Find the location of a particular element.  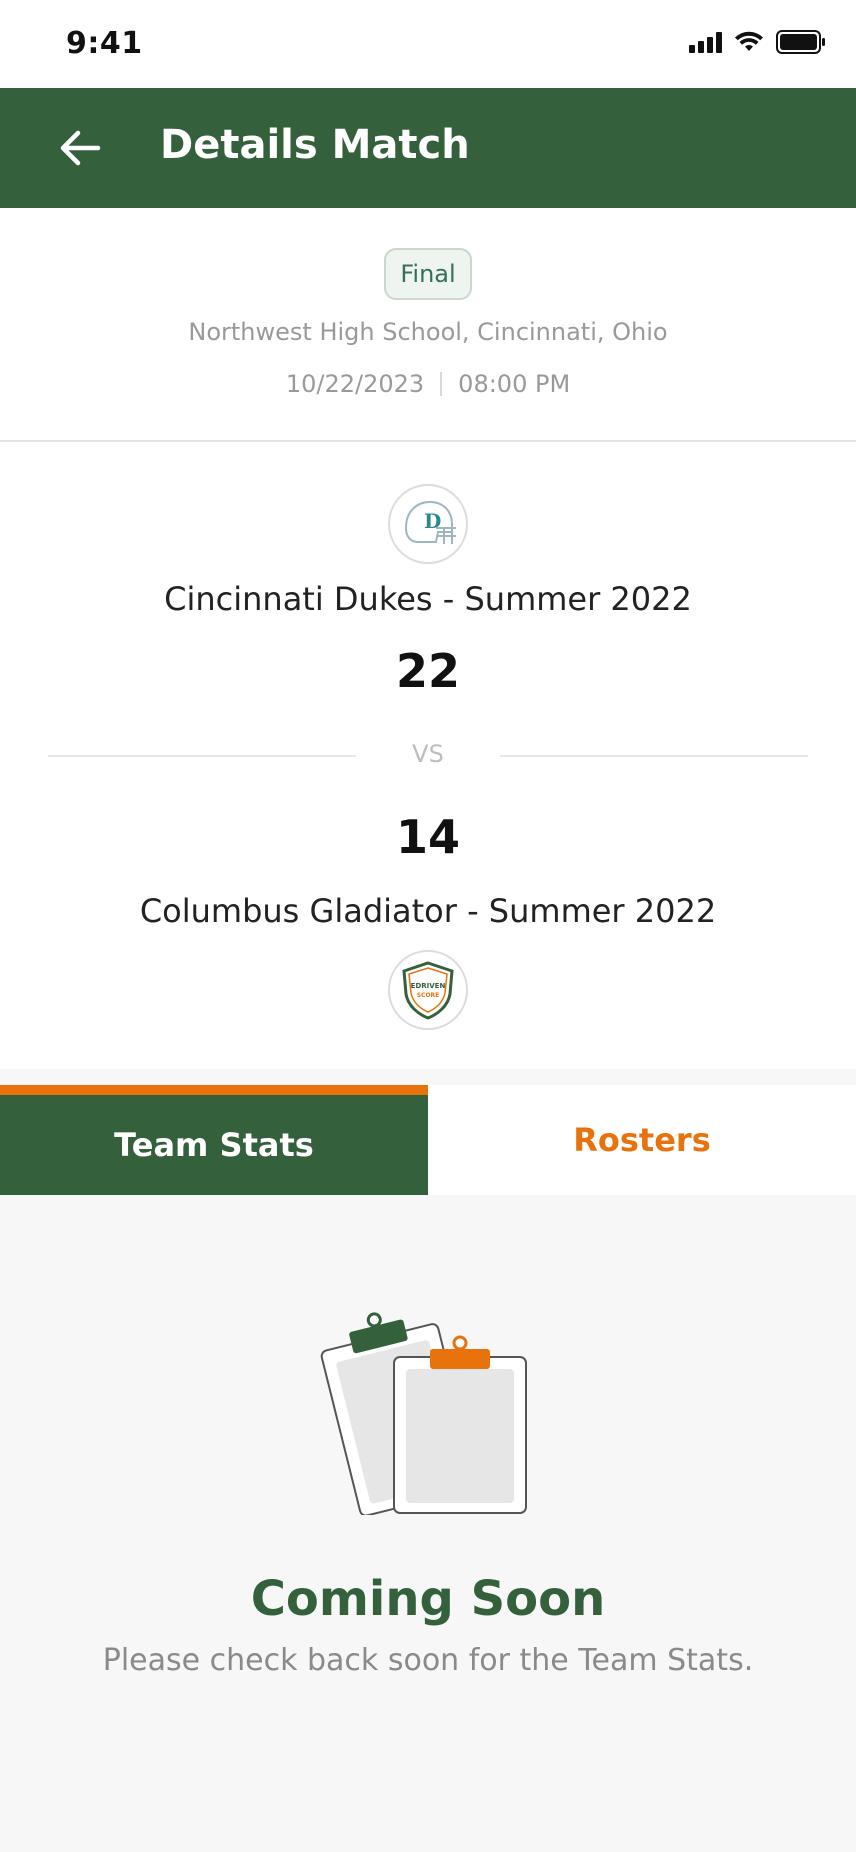

status-icons is located at coordinates (757, 42).